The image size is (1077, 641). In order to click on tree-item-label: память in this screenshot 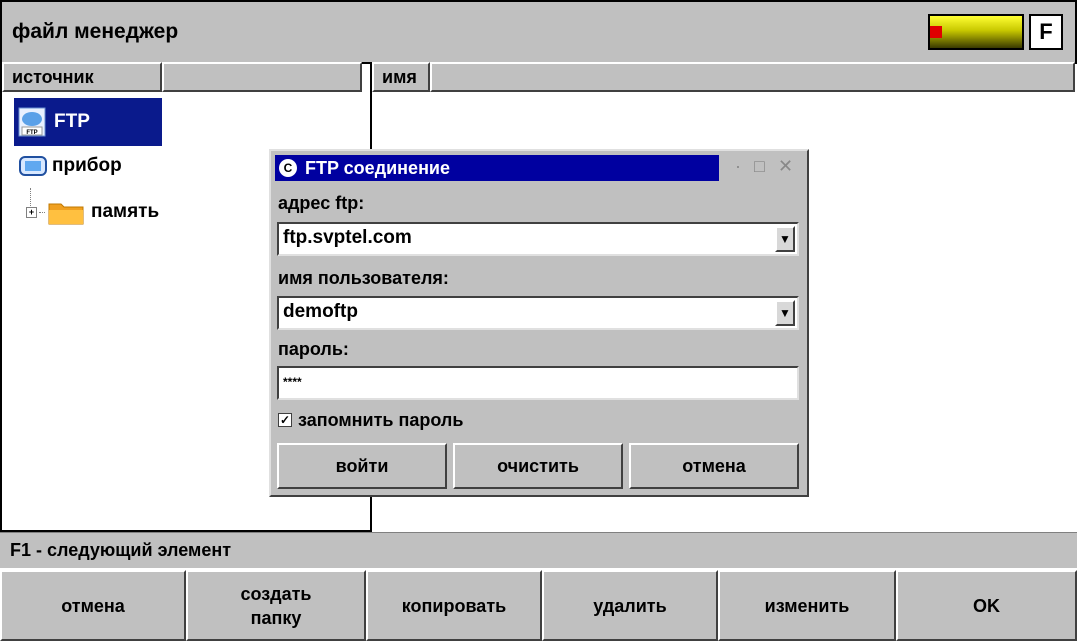, I will do `click(125, 211)`.